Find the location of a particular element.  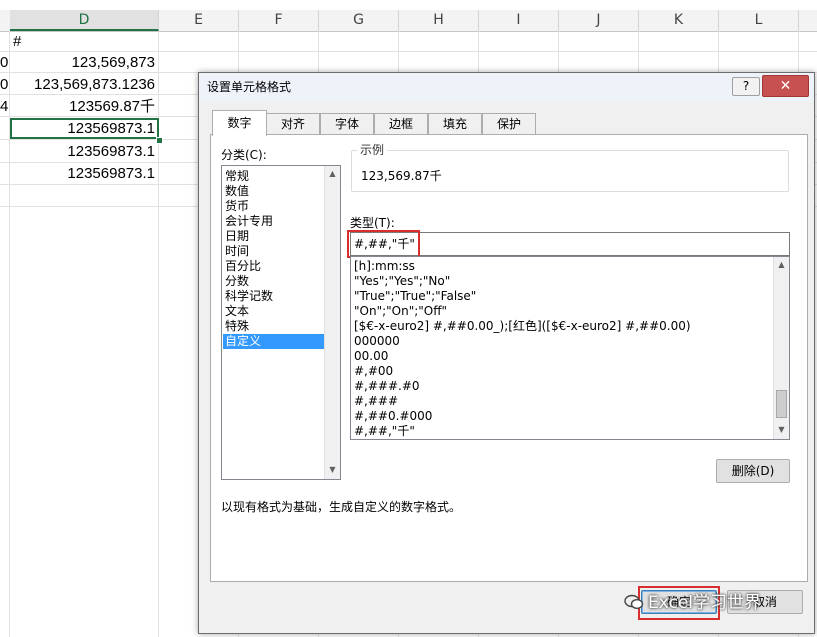

cell-d7: 123569873.1 is located at coordinates (82, 173).